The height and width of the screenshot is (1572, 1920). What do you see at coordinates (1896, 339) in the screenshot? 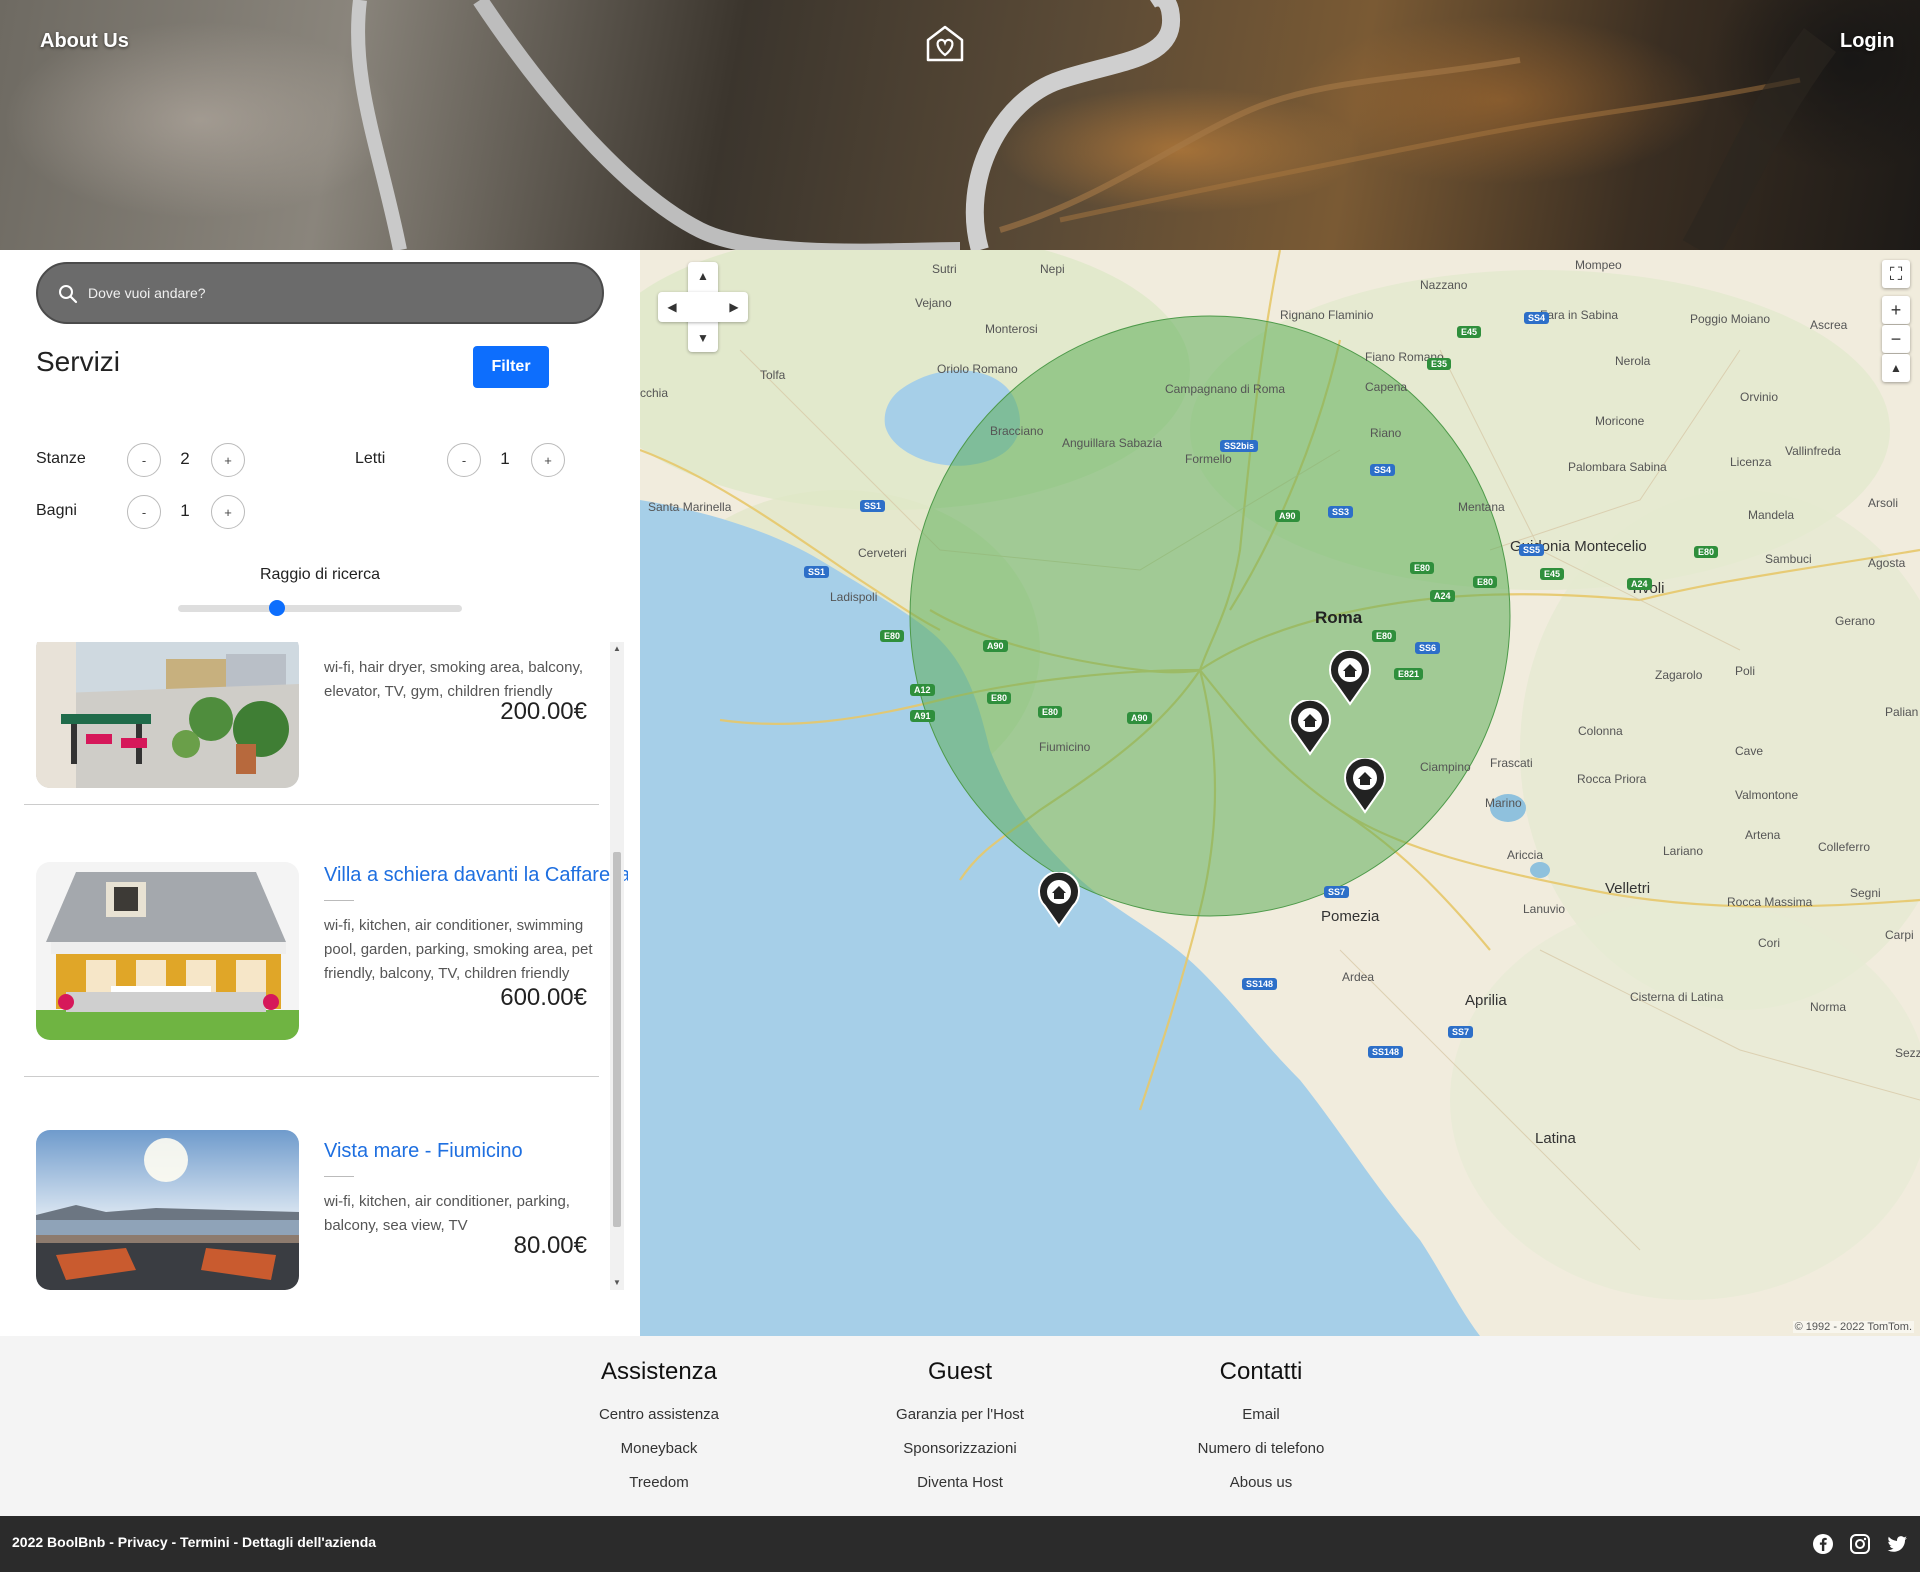
I see `zoom-out-icon: −` at bounding box center [1896, 339].